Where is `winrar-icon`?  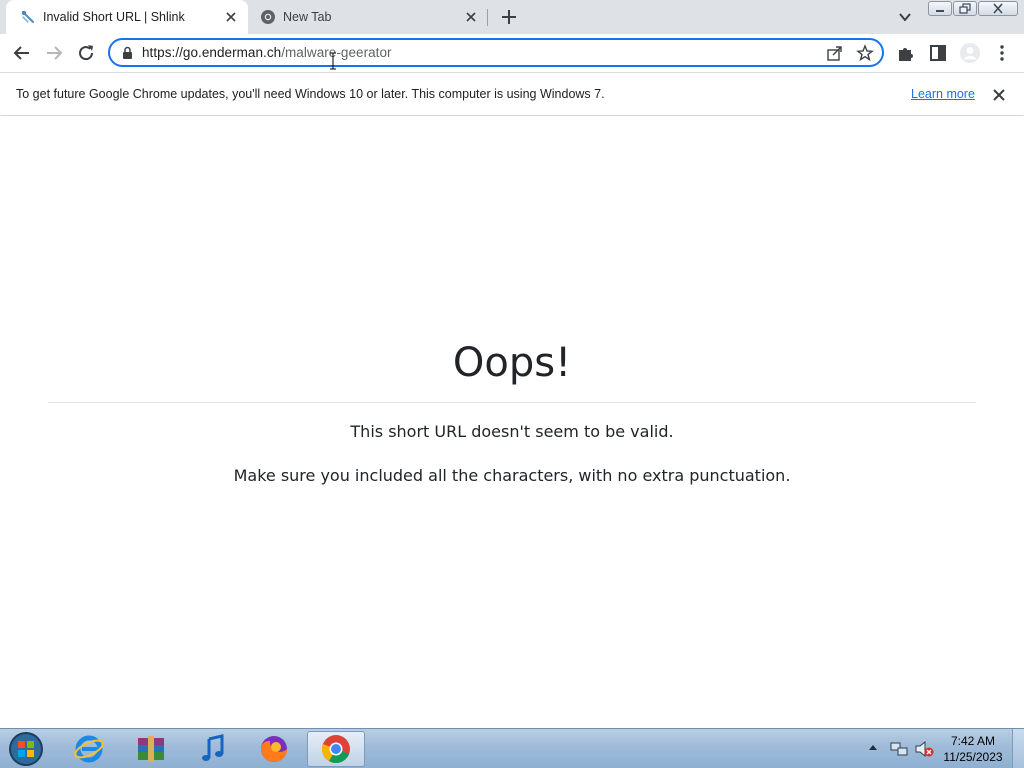
winrar-icon is located at coordinates (151, 749).